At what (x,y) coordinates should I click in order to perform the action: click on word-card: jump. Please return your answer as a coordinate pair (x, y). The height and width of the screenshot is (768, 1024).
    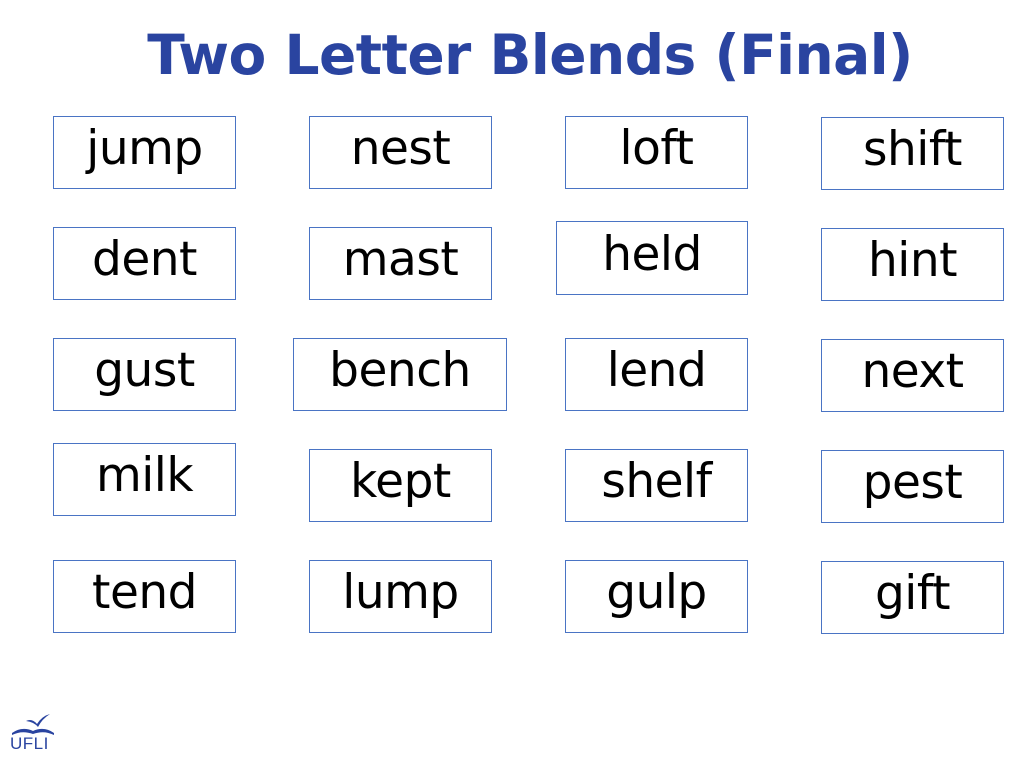
    Looking at the image, I should click on (144, 152).